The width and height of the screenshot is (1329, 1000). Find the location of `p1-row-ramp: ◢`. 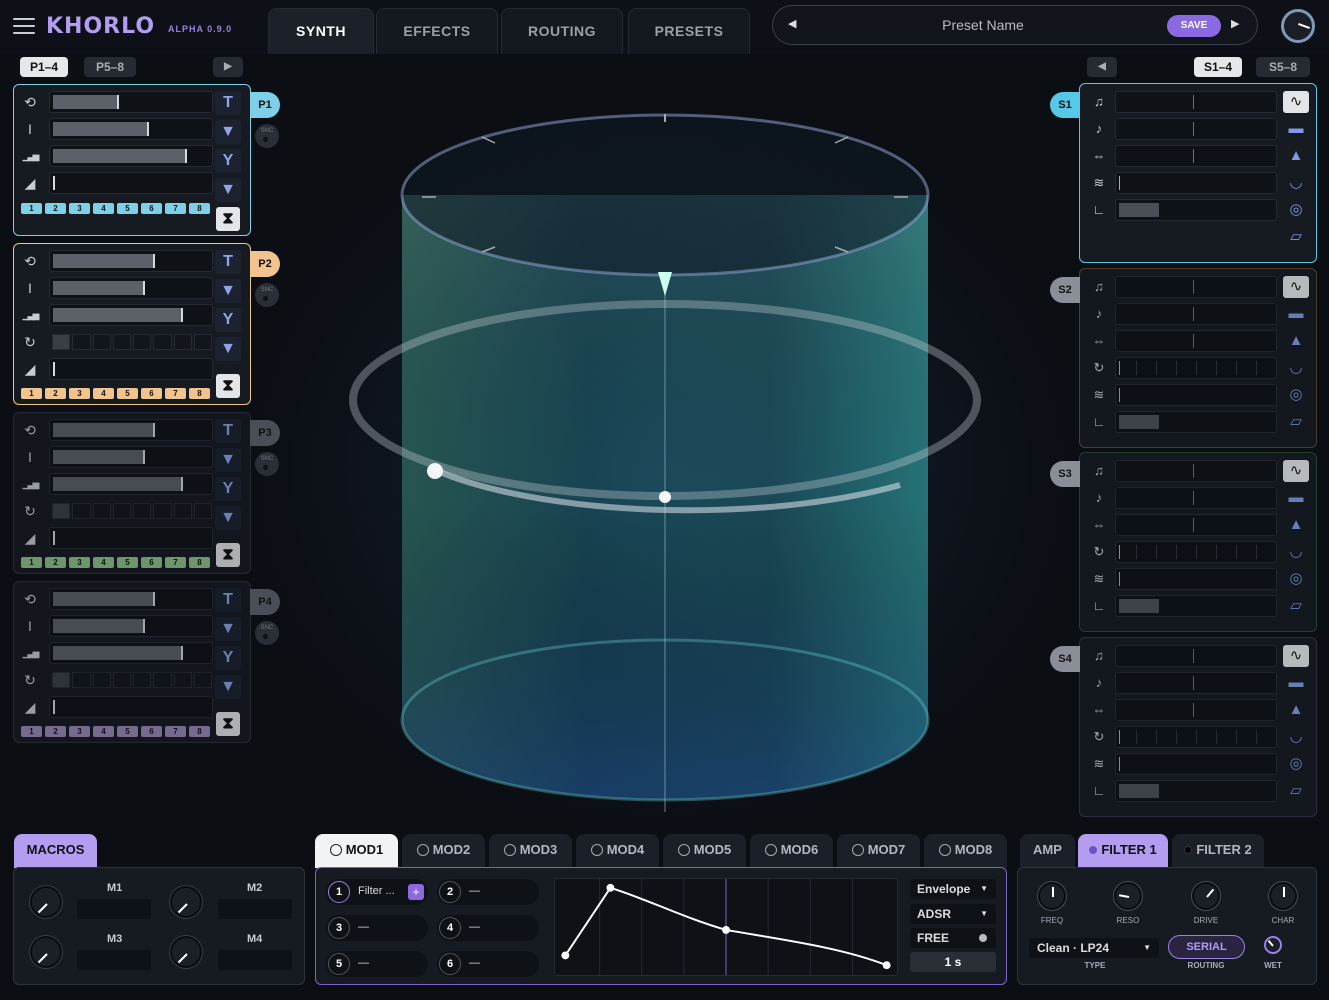

p1-row-ramp: ◢ is located at coordinates (119, 183).